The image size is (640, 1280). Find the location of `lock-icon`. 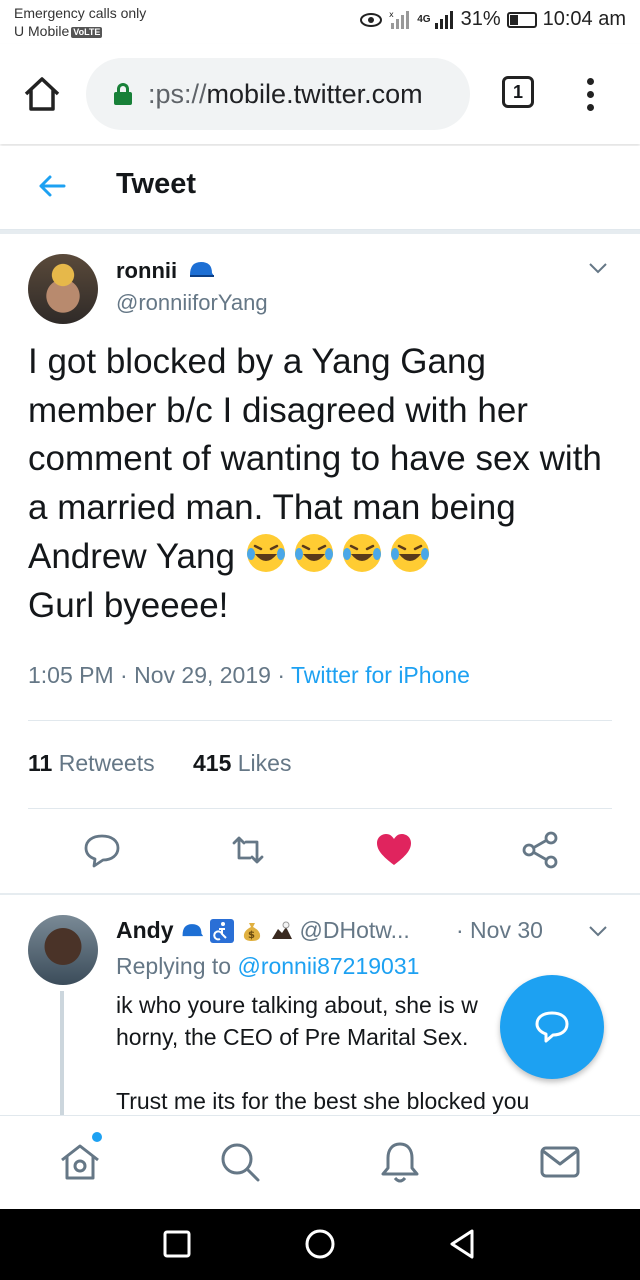

lock-icon is located at coordinates (123, 94).